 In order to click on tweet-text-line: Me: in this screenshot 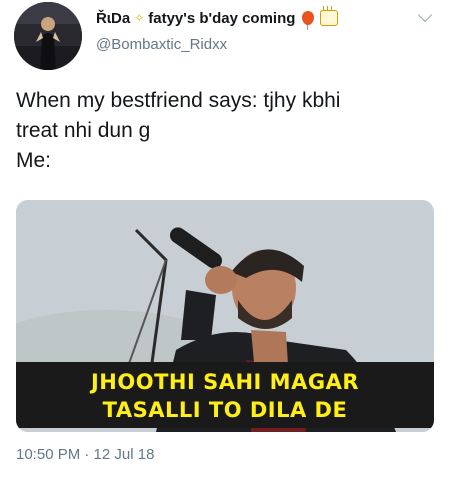, I will do `click(34, 160)`.